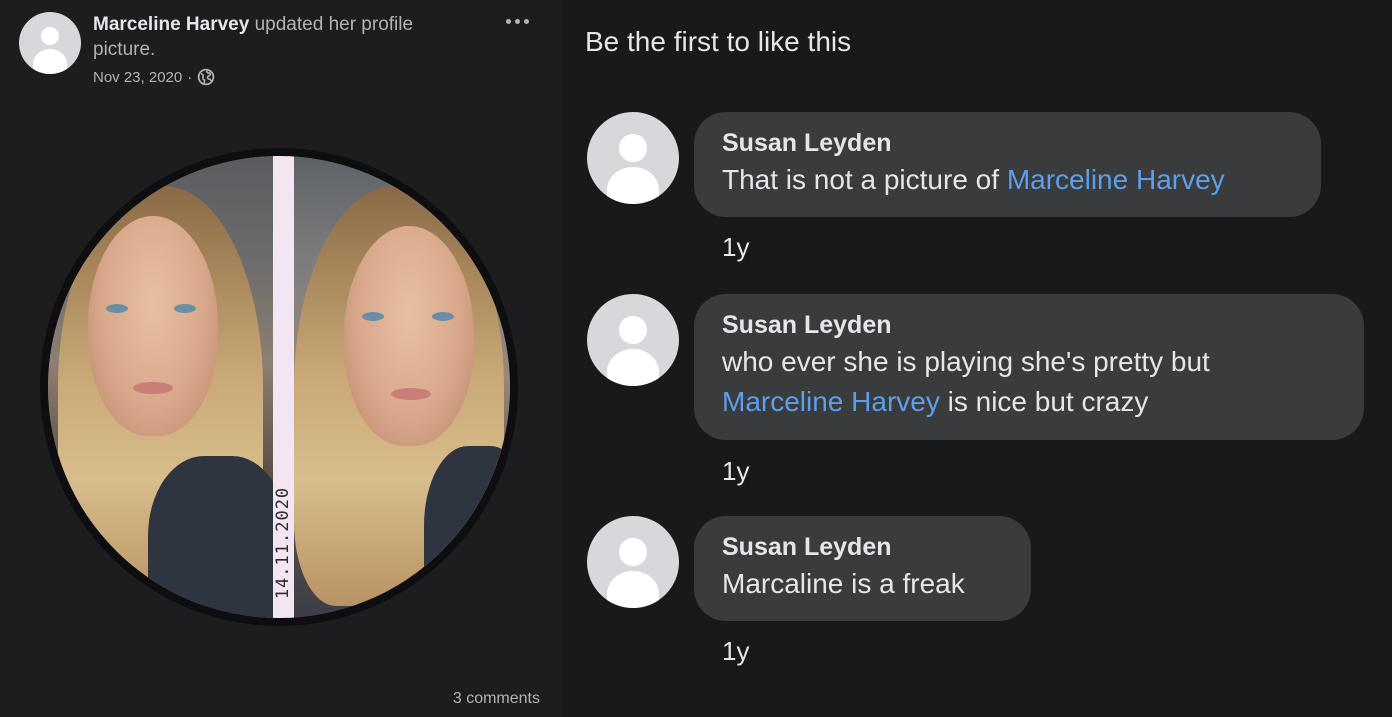 The image size is (1392, 717). What do you see at coordinates (843, 583) in the screenshot?
I see `comment-text-part: Marcaline is a freak` at bounding box center [843, 583].